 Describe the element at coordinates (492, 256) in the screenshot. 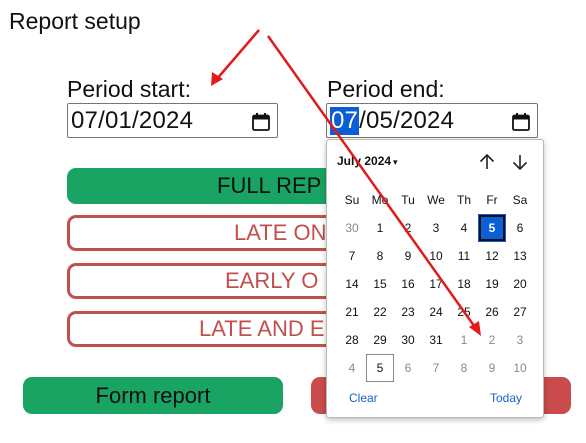

I see `calendar-day: 12` at that location.